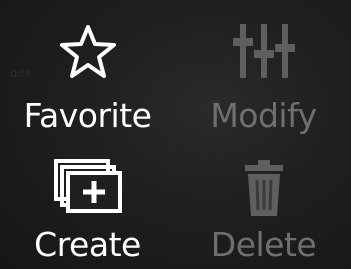  I want to click on favorite-label: Favorite, so click(87, 115).